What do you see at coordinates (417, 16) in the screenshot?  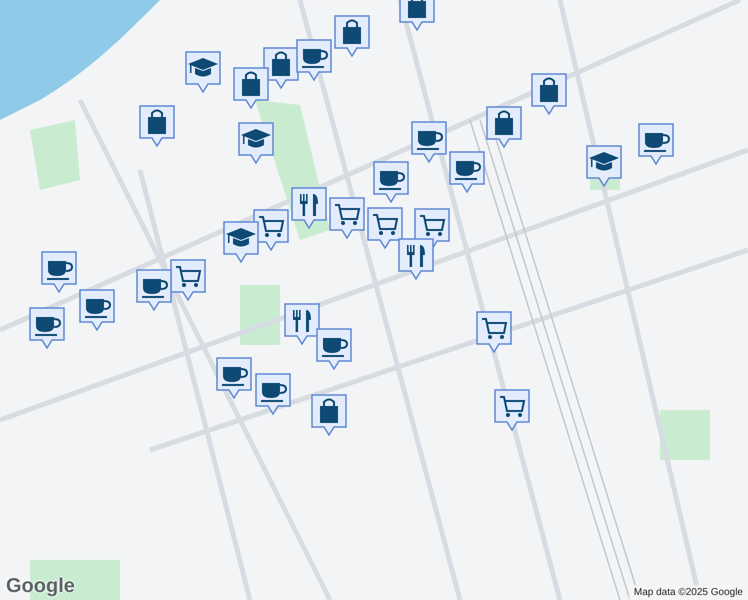 I see `bag-marker-icon` at bounding box center [417, 16].